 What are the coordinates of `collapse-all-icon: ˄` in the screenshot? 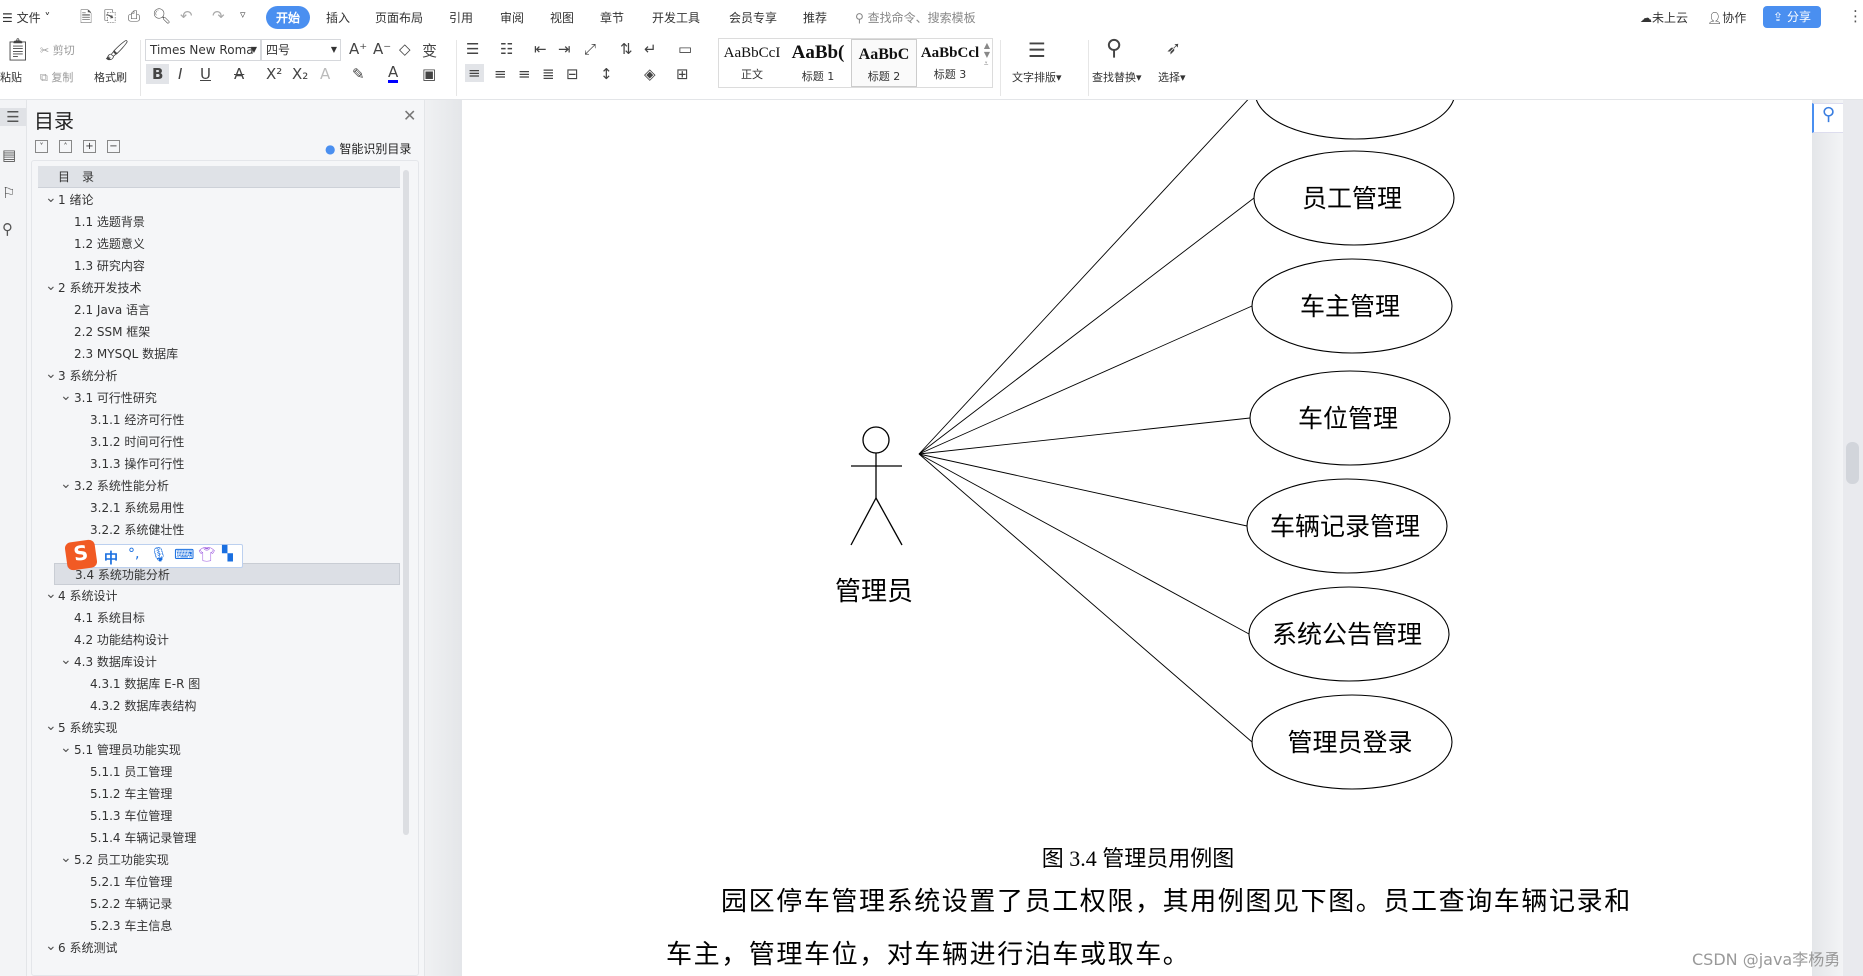 It's located at (65, 146).